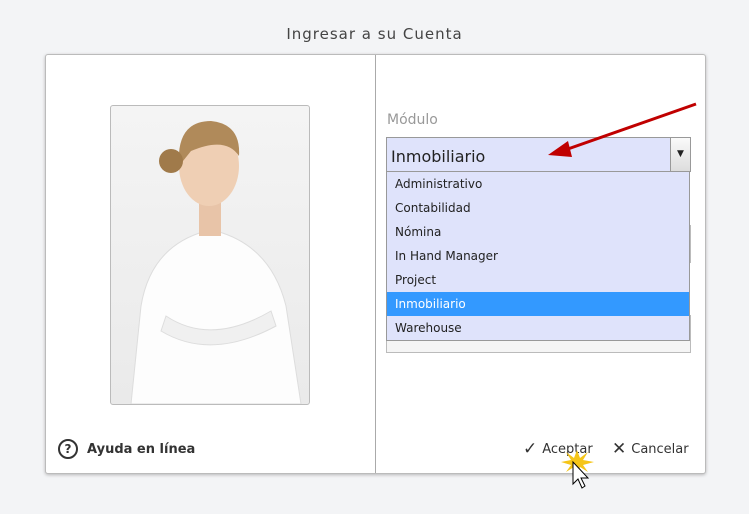 Image resolution: width=749 pixels, height=514 pixels. Describe the element at coordinates (622, 129) in the screenshot. I see `red-arrow-annotation` at that location.